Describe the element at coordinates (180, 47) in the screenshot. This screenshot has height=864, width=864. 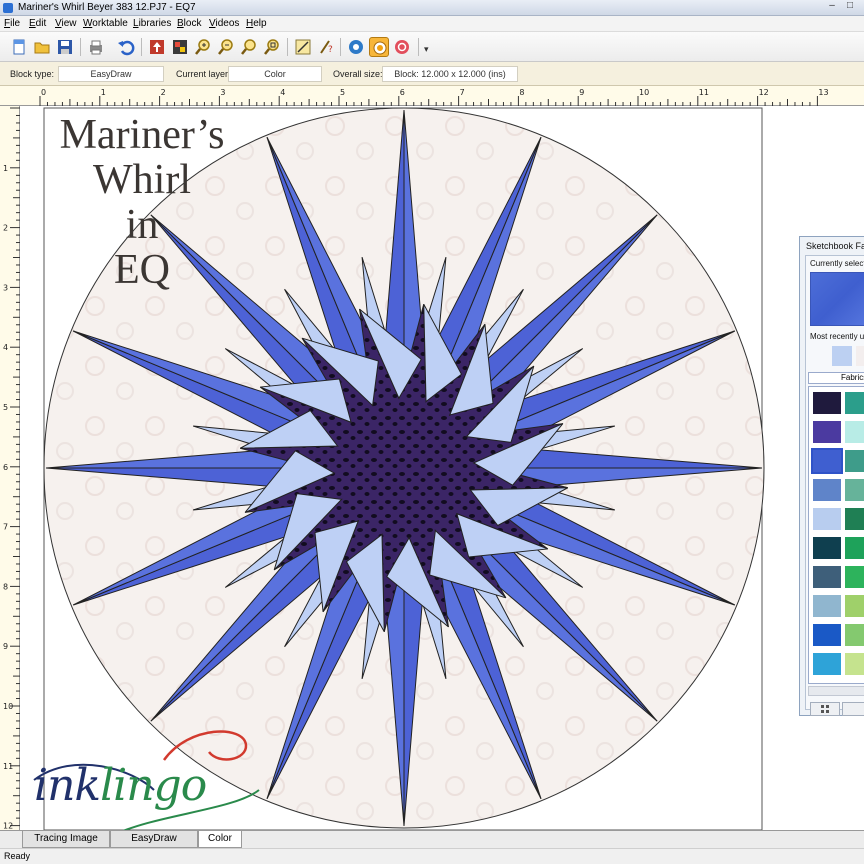
I see `view-sketchbook-icon` at that location.